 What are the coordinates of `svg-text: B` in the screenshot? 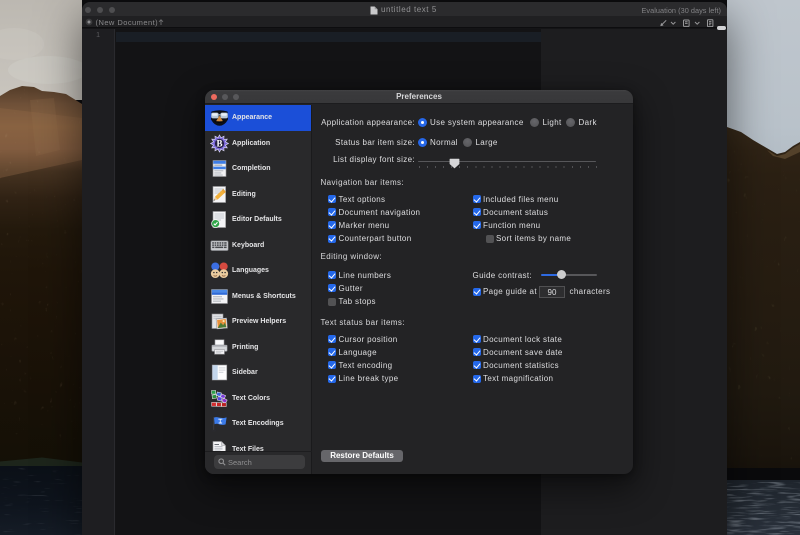 It's located at (219, 144).